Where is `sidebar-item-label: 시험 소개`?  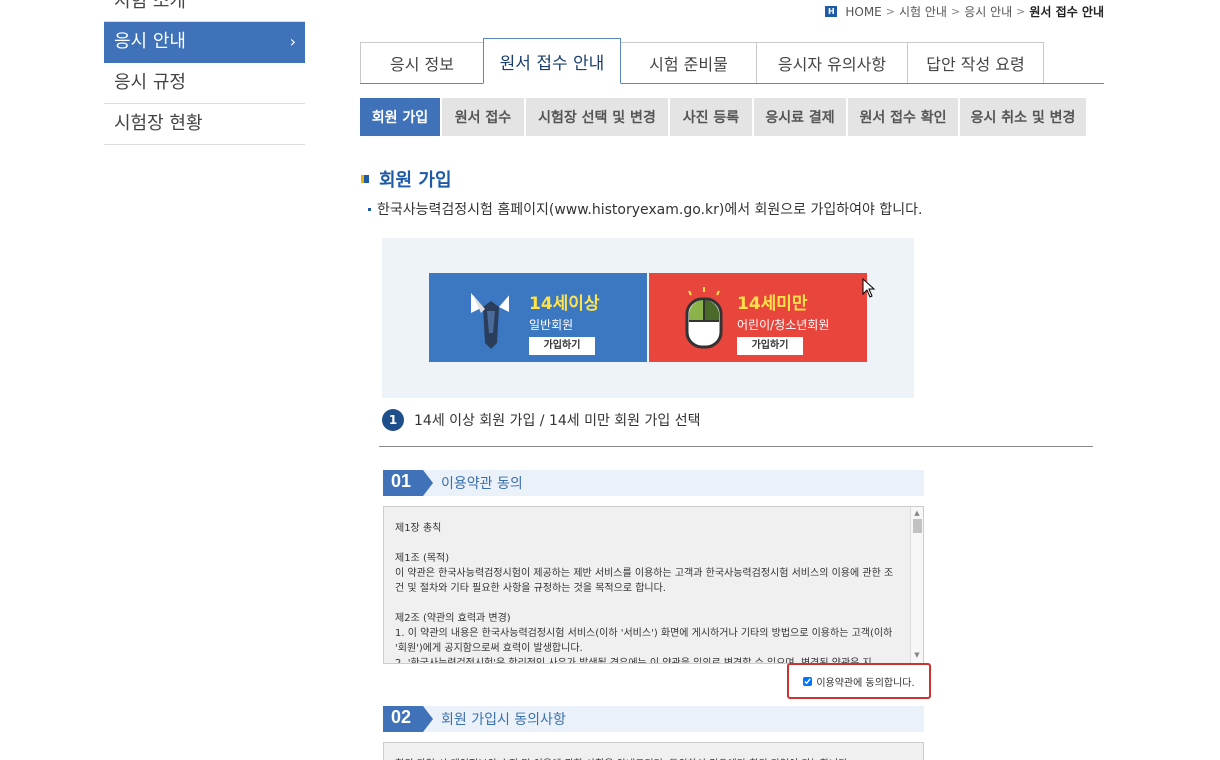 sidebar-item-label: 시험 소개 is located at coordinates (150, 6).